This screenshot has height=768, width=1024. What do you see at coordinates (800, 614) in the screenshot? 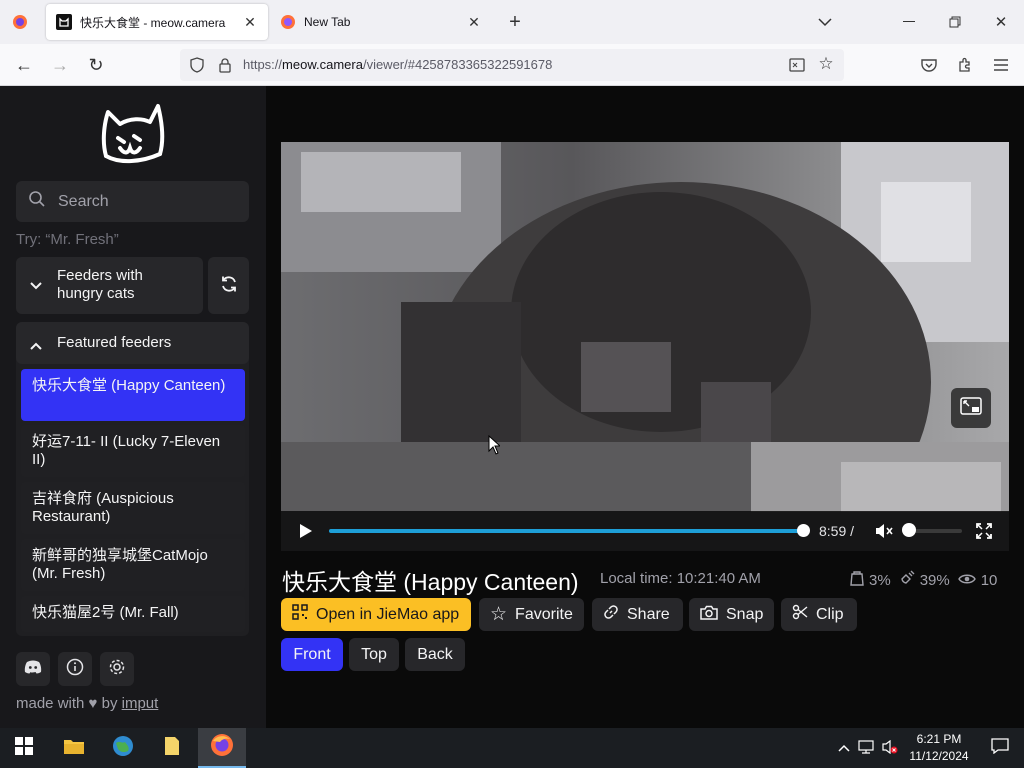
I see `scissors-icon` at bounding box center [800, 614].